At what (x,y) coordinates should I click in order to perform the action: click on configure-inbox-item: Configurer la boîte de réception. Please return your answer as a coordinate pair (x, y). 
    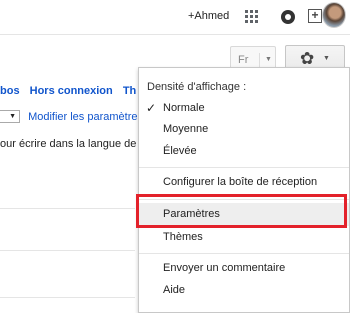
    Looking at the image, I should click on (244, 182).